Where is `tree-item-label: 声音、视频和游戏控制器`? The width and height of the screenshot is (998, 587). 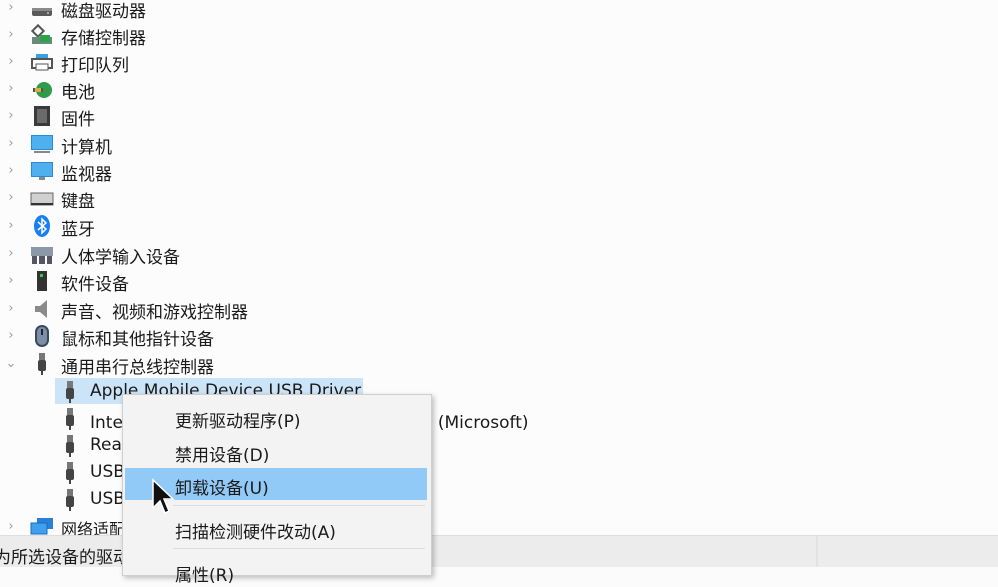
tree-item-label: 声音、视频和游戏控制器 is located at coordinates (154, 313).